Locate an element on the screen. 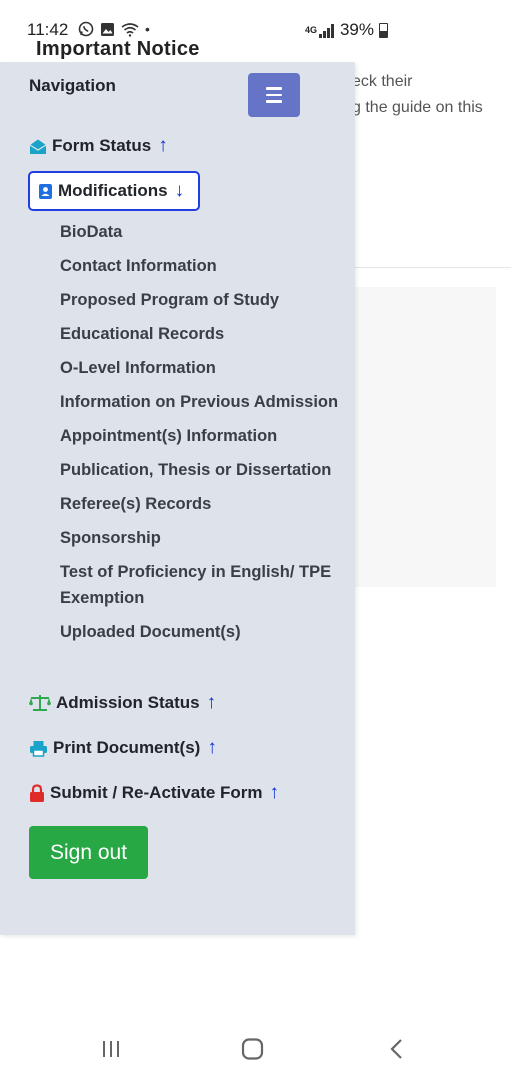 This screenshot has width=511, height=1080. envelope-open-icon is located at coordinates (38, 146).